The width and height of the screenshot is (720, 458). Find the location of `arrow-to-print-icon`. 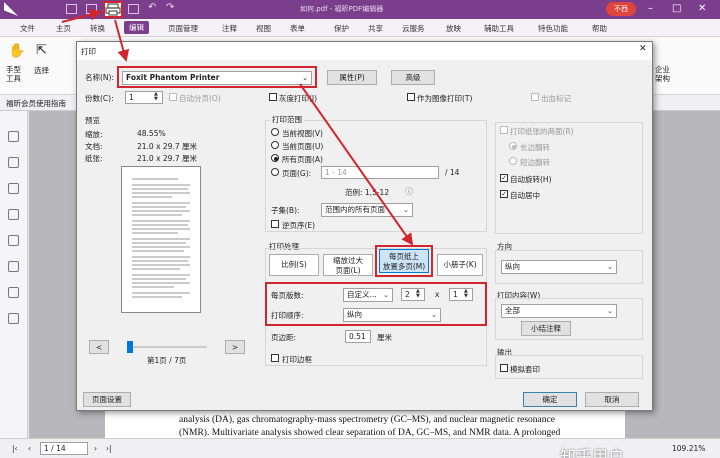

arrow-to-print-icon is located at coordinates (81, 15).